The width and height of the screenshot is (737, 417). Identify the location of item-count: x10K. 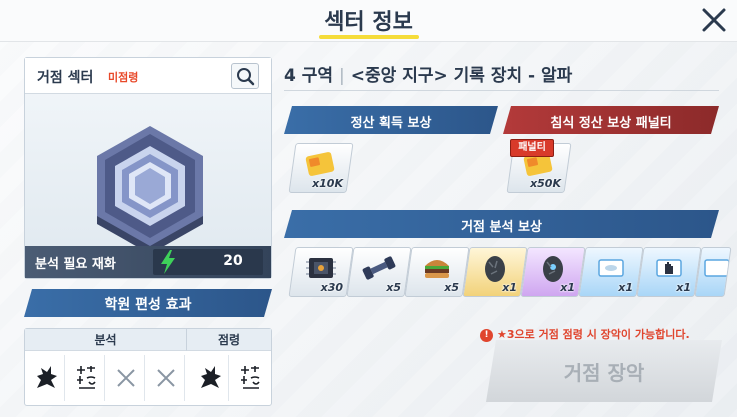
(327, 183).